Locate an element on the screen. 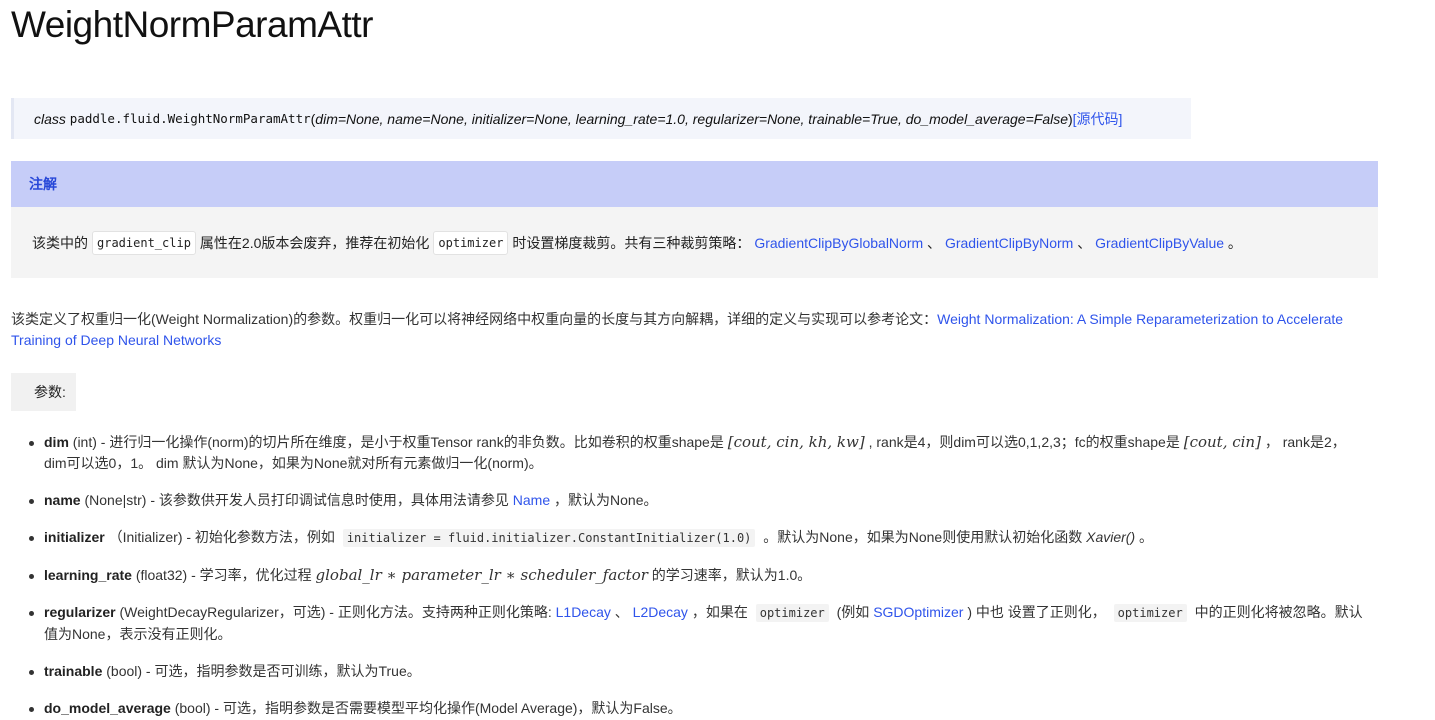 The image size is (1435, 720). list-item: trainable (bool) - 可选，指明参数是否可训练，默认为True。 is located at coordinates (696, 671).